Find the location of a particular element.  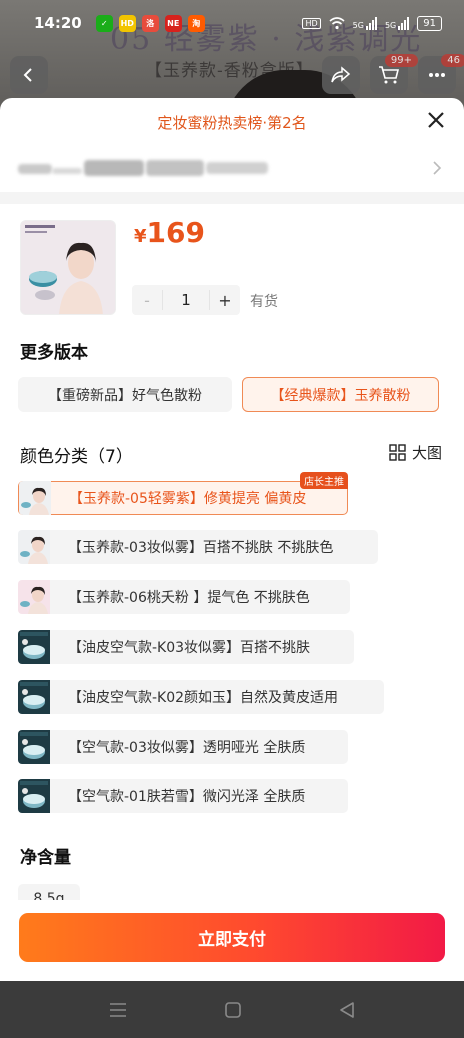

net-content-title: 净含量 is located at coordinates (45, 858).